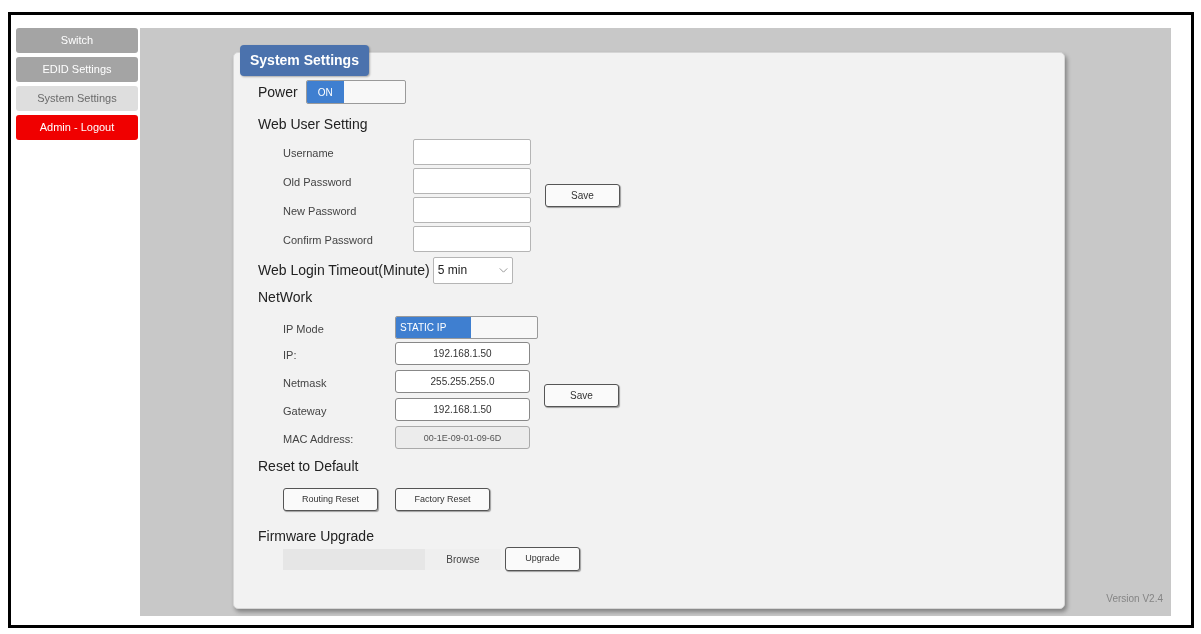  I want to click on section-heading: Firmware Upgrade, so click(316, 536).